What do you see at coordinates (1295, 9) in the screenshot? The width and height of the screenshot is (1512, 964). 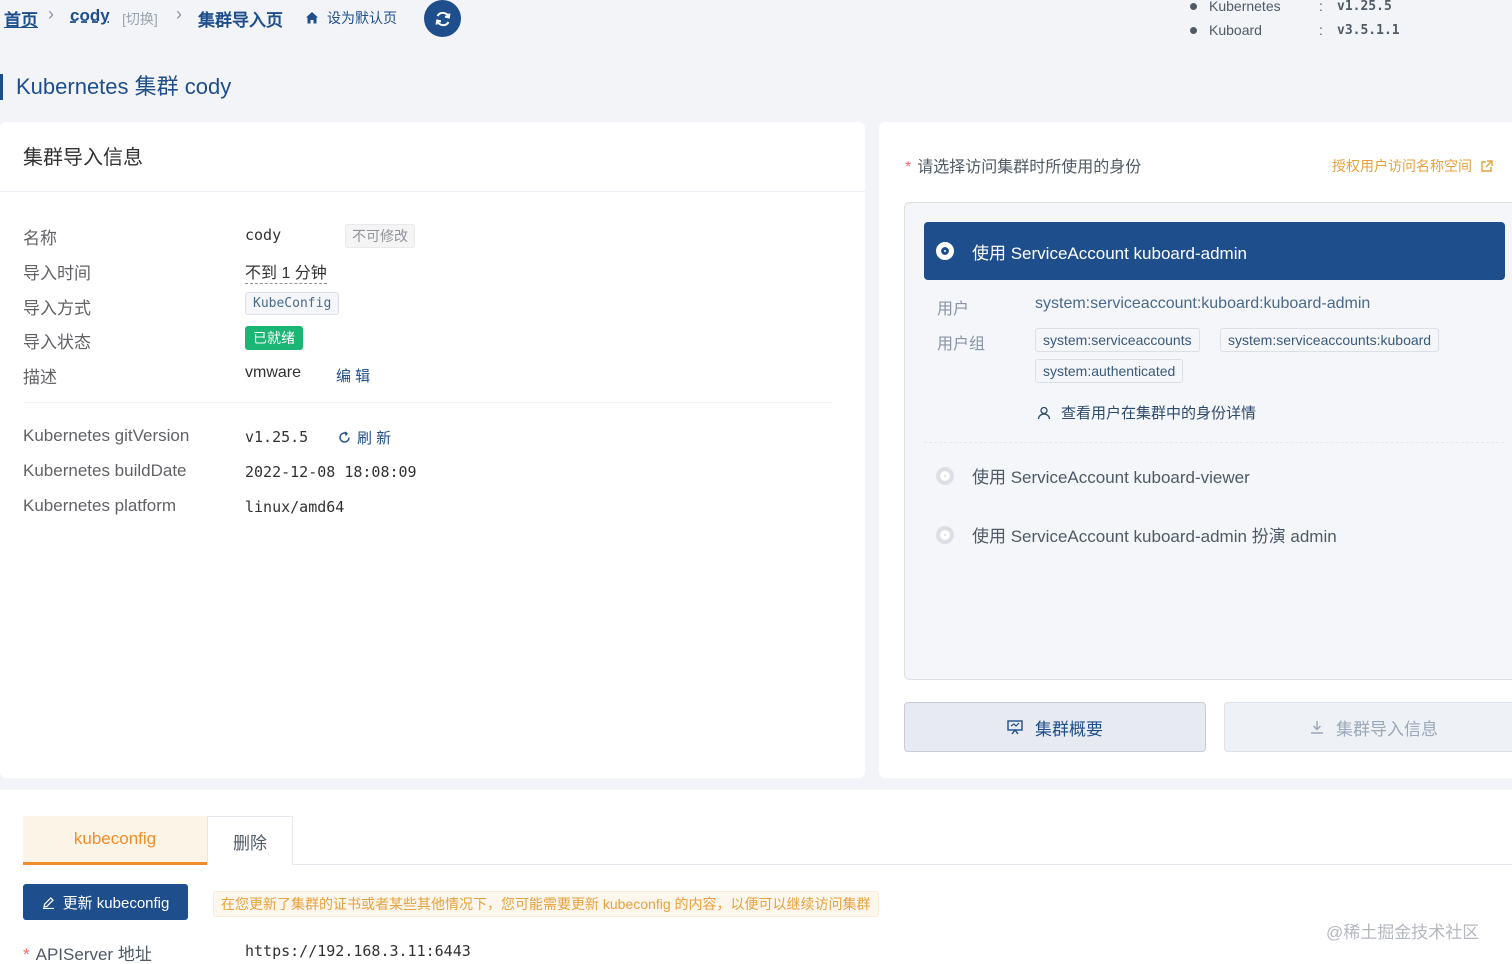 I see `version-row-kubernetes: Kubernetes : v1.25.5` at bounding box center [1295, 9].